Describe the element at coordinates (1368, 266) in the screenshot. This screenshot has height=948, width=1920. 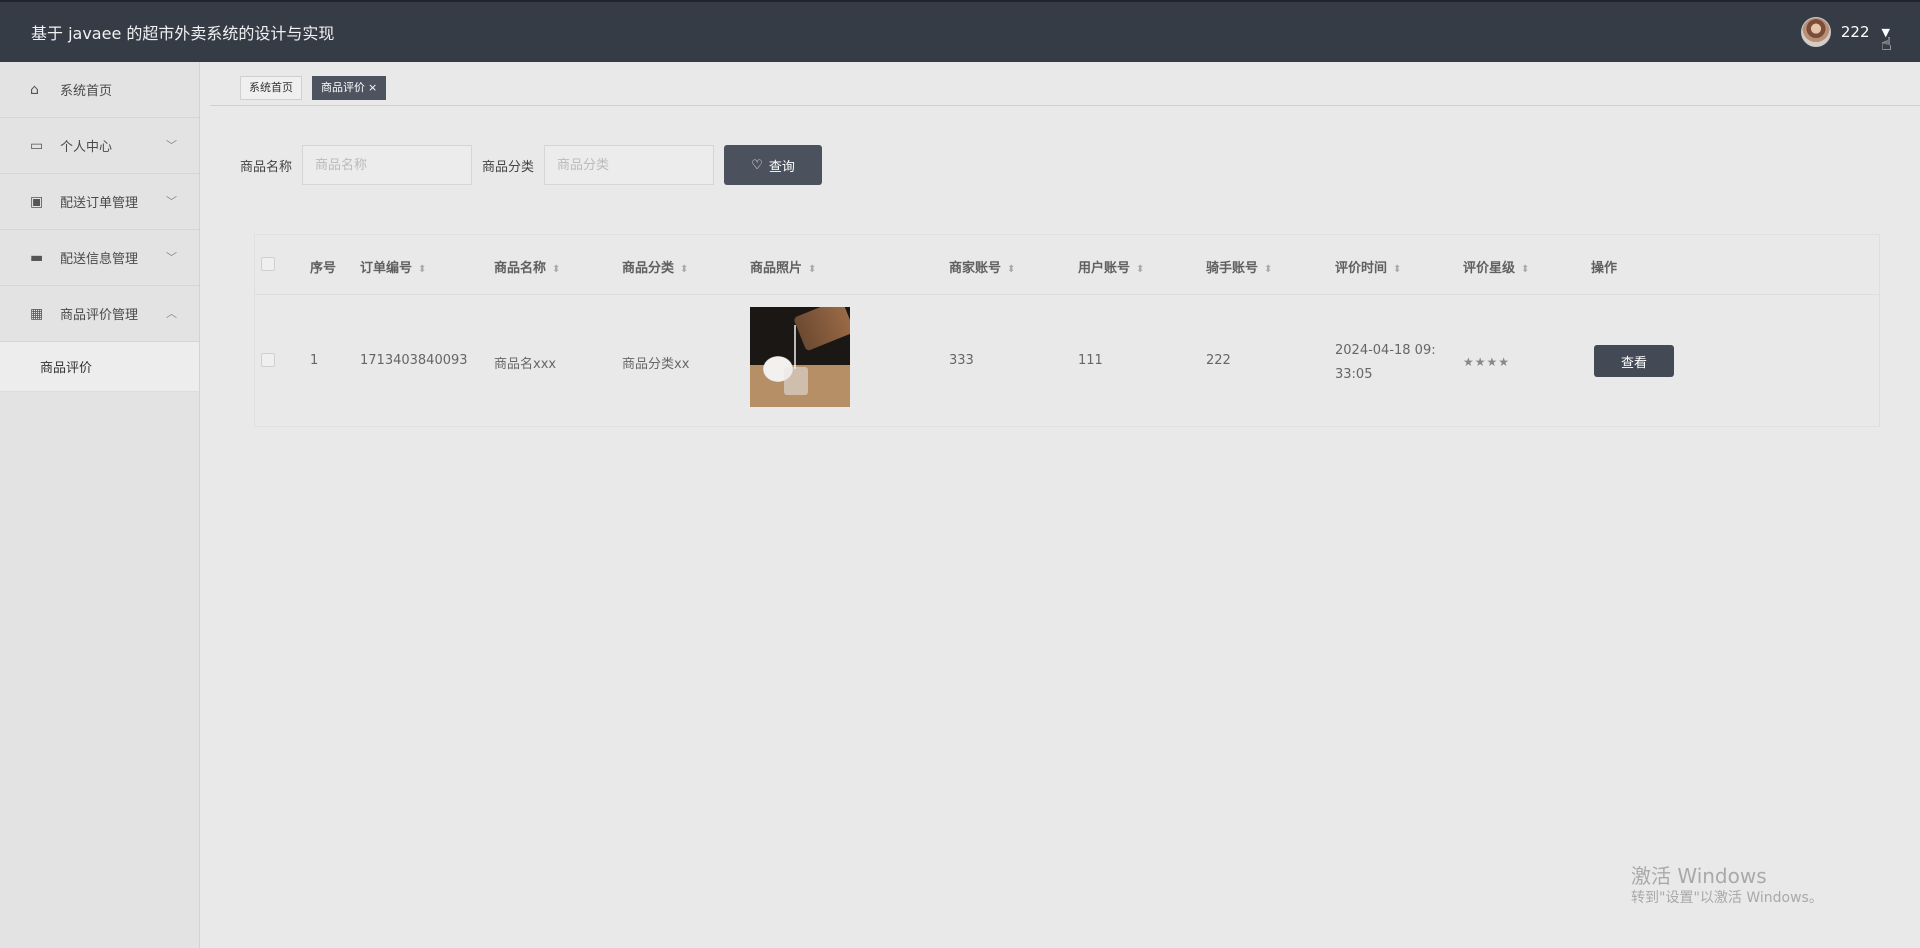
I see `col-review-time: 评价时间 ⬍` at that location.